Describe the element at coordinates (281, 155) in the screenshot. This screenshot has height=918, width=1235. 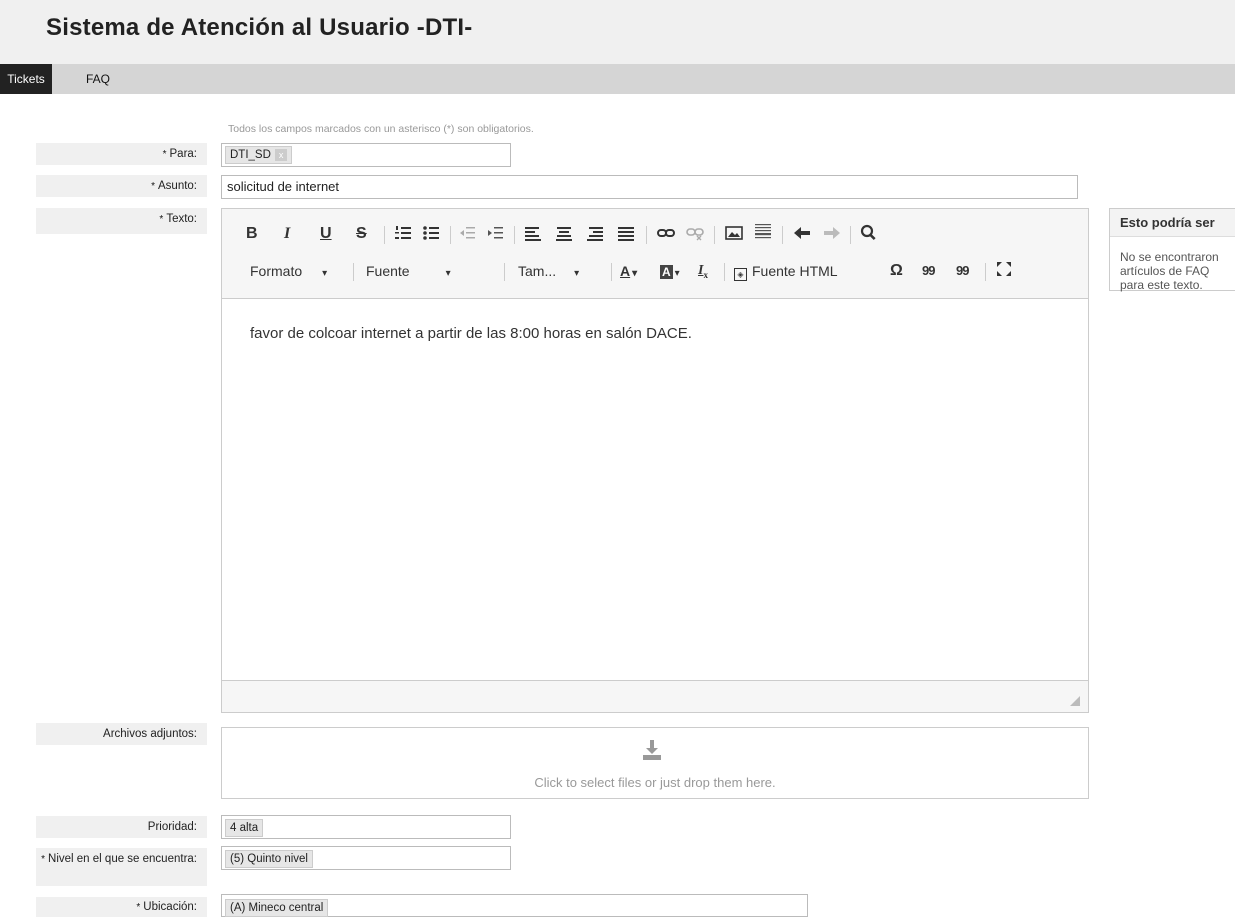
I see `remove-tag-icon: x` at that location.